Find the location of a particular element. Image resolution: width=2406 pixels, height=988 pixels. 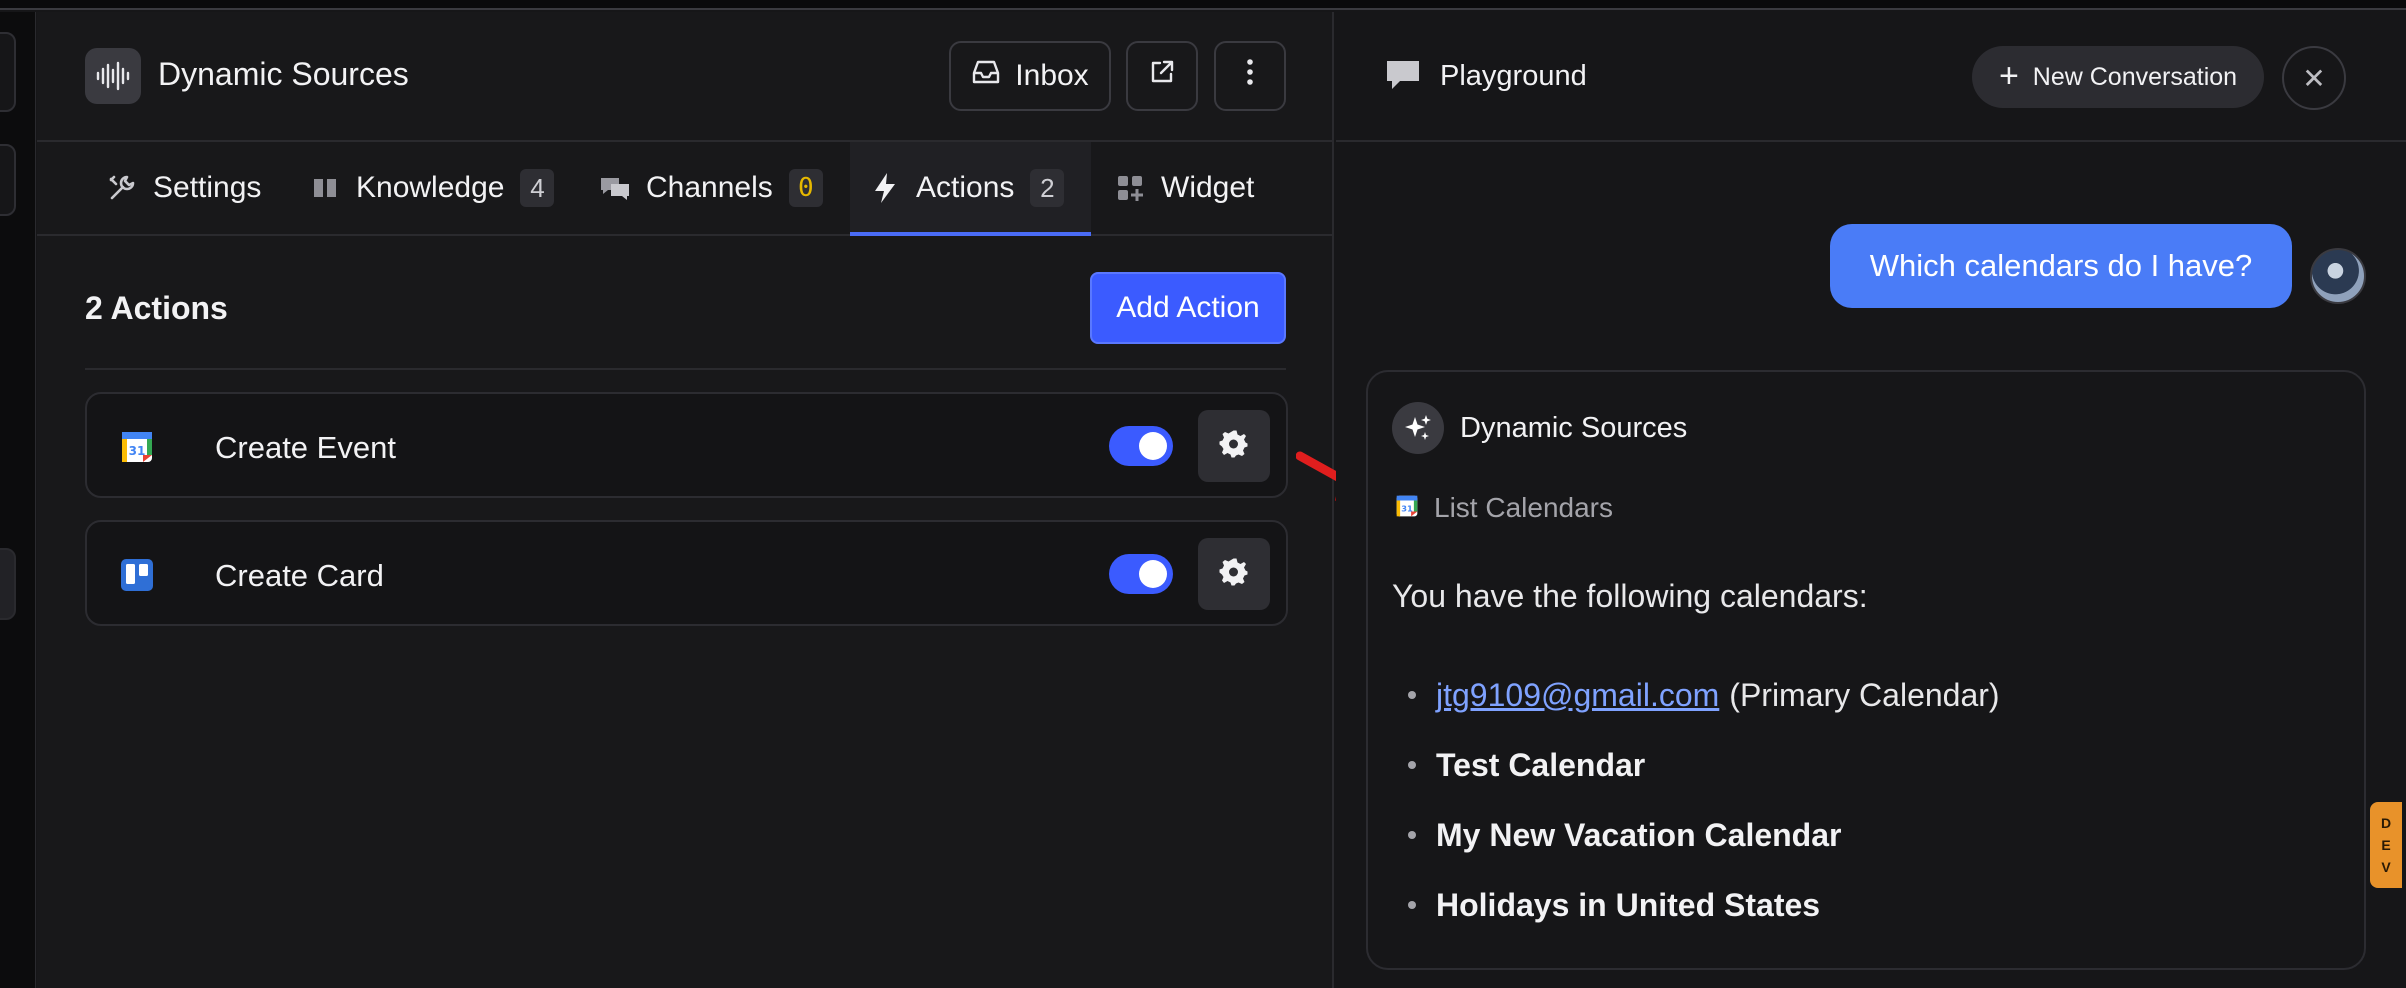

tool-call-indicator: 31 List Calendars is located at coordinates (1504, 508).